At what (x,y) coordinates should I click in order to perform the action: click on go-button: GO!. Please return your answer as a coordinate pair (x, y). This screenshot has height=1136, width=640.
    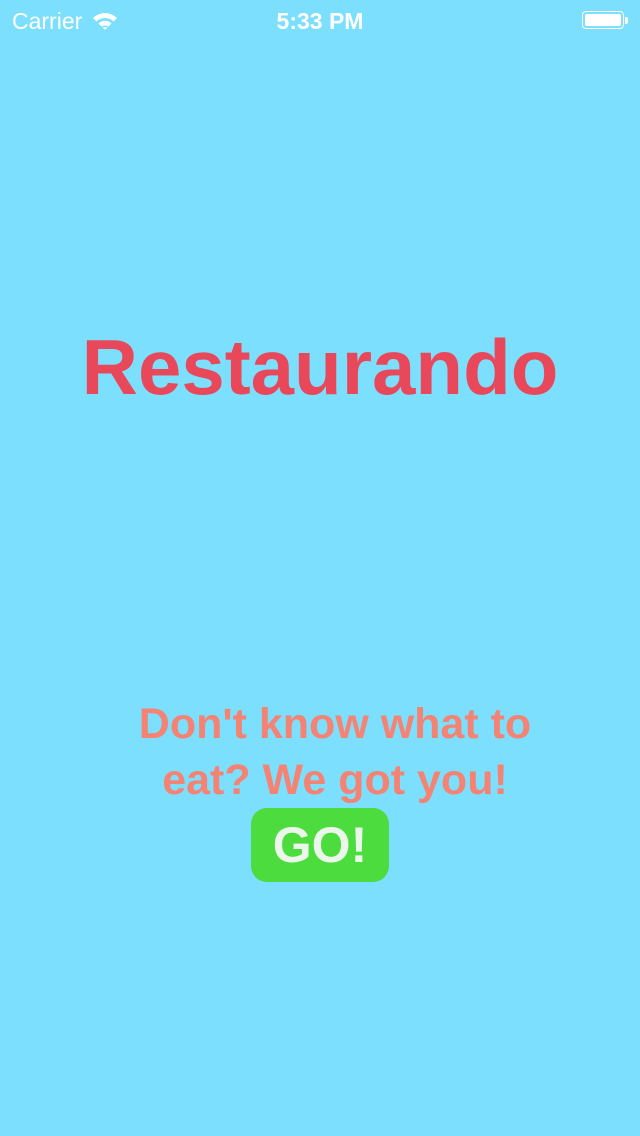
    Looking at the image, I should click on (320, 845).